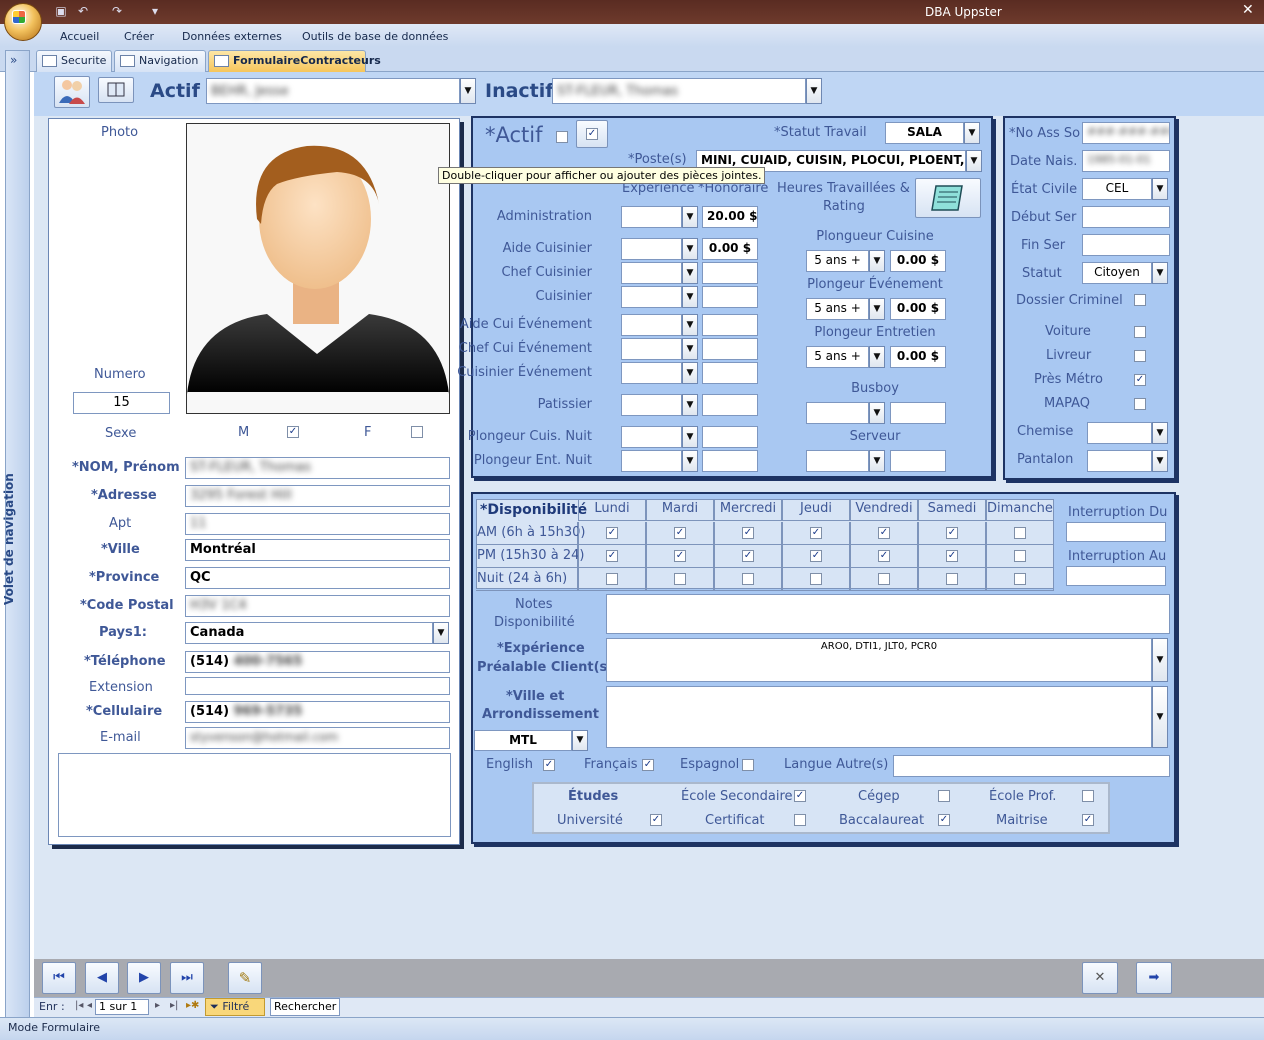 This screenshot has height=1040, width=1264. Describe the element at coordinates (1126, 161) in the screenshot. I see `date-nais-field: 1985-01-01` at that location.